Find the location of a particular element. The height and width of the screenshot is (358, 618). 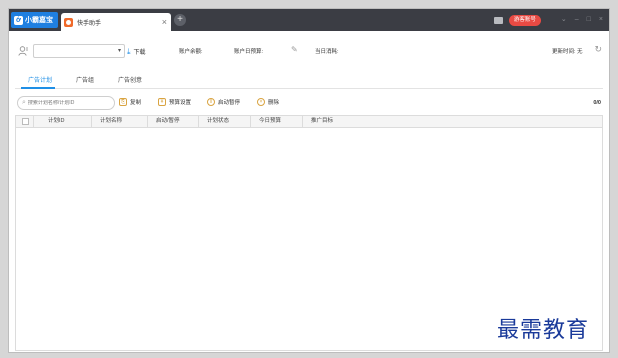

tab-label: 快手助手 is located at coordinates (89, 23).